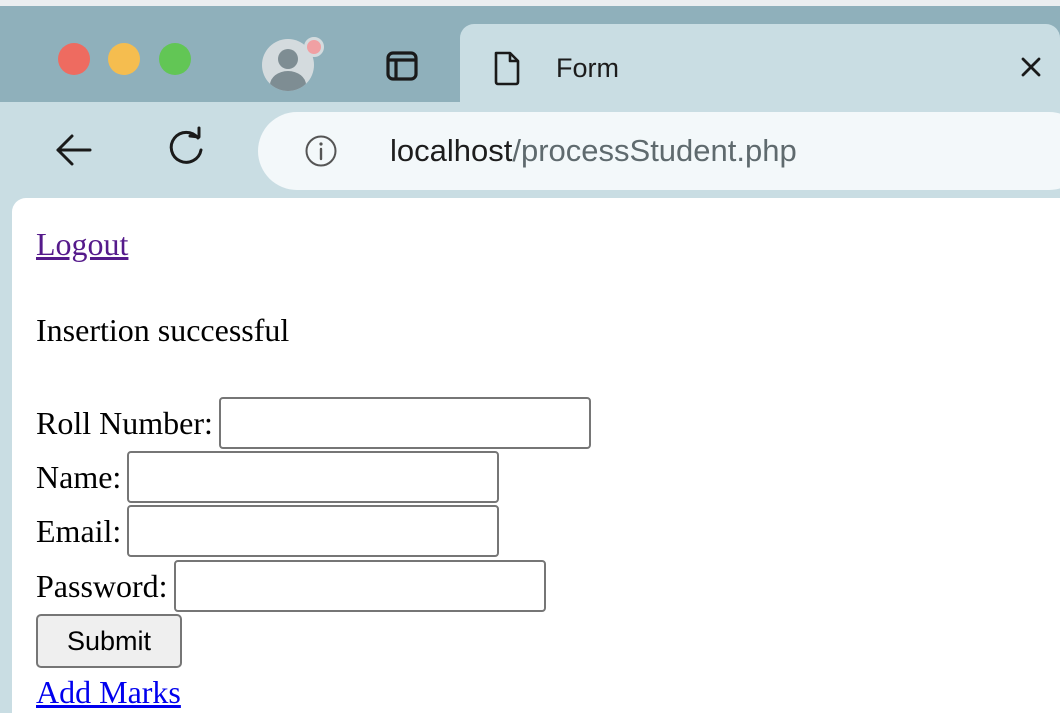 Image resolution: width=1060 pixels, height=713 pixels. I want to click on url-host: localhost, so click(451, 150).